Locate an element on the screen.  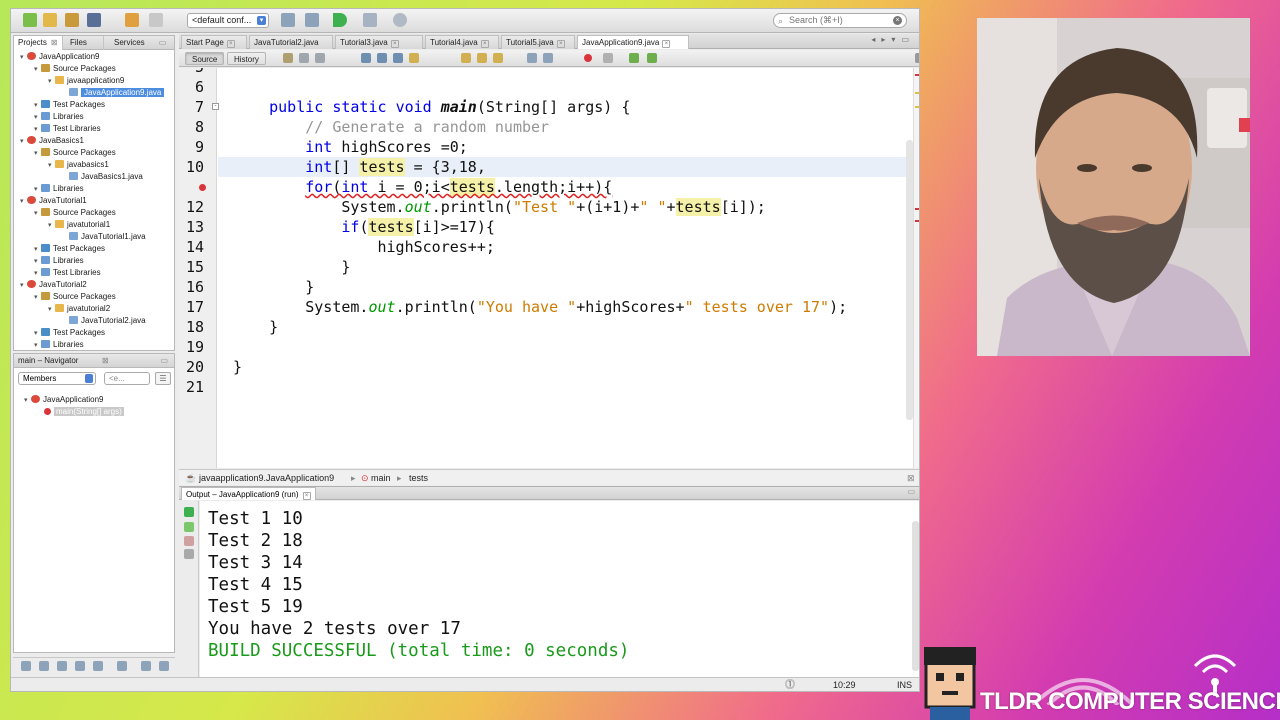
tree-item: ▾ javatutorial2 is located at coordinates (79, 309).